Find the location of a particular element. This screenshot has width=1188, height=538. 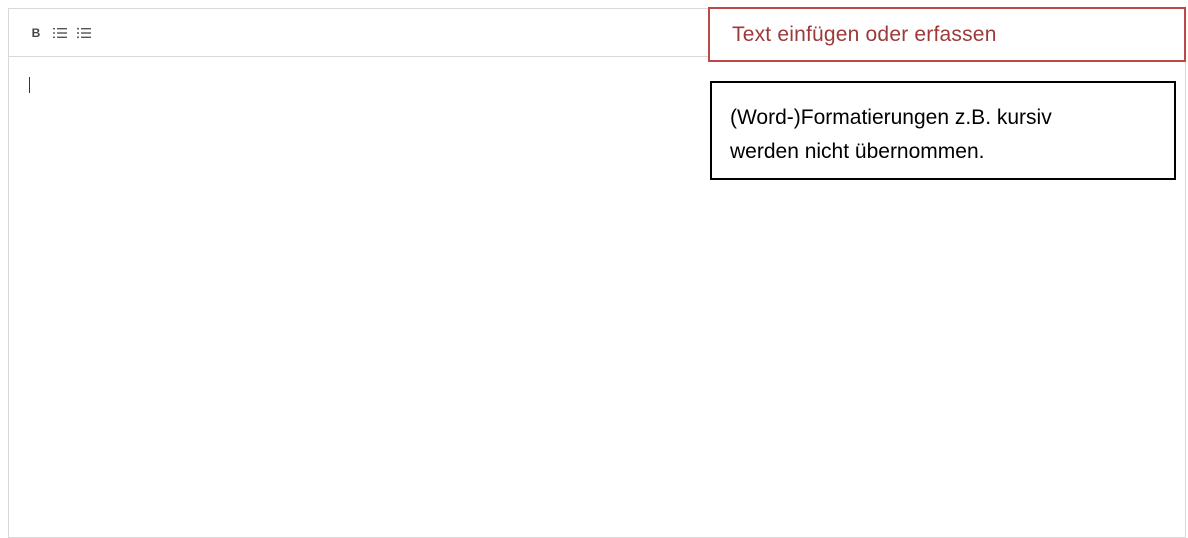

info-callout-line-1: (Word-)Formatierungen z.B. kursiv is located at coordinates (891, 117).